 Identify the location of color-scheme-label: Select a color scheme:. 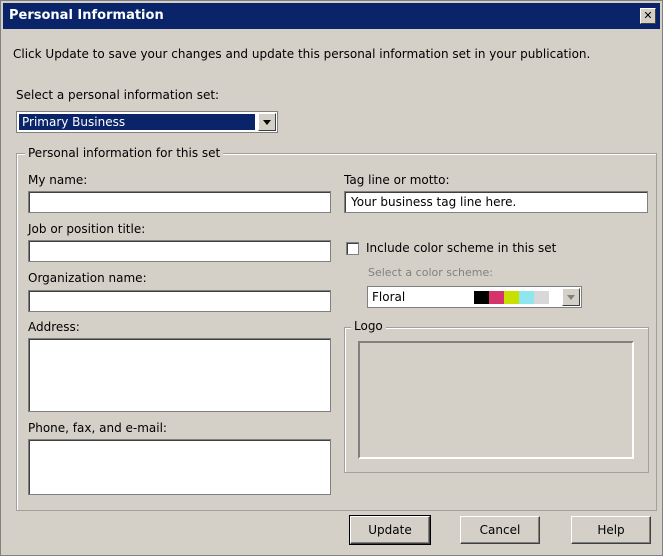
(430, 272).